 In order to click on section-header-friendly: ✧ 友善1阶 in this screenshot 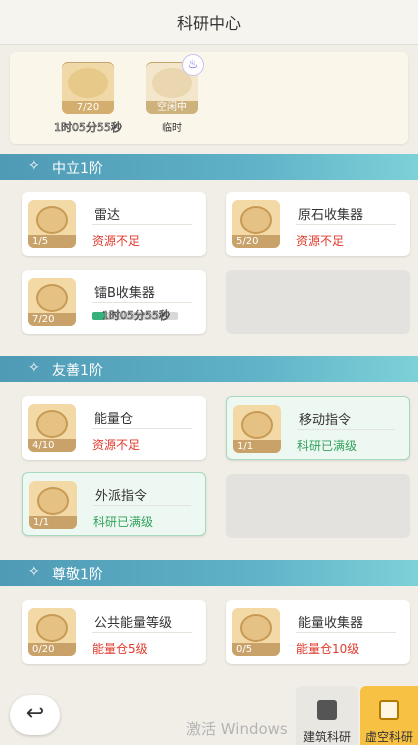, I will do `click(209, 369)`.